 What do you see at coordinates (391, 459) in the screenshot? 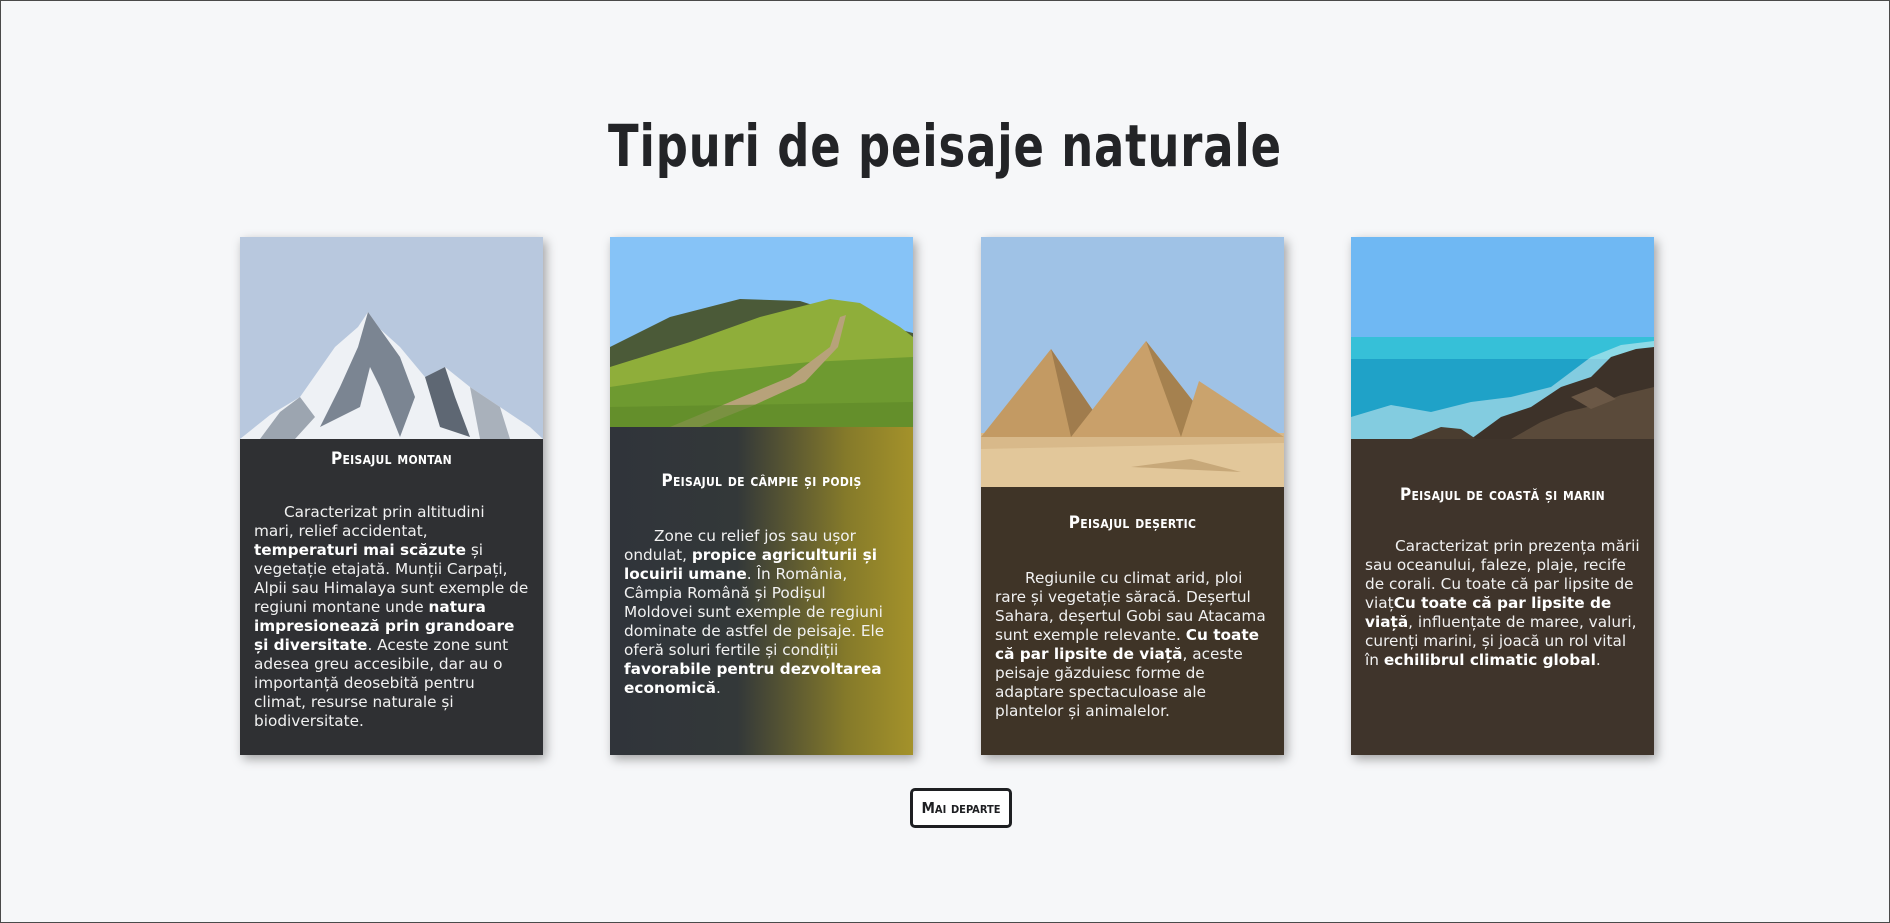
I see `card-title: Peisajul montan` at bounding box center [391, 459].